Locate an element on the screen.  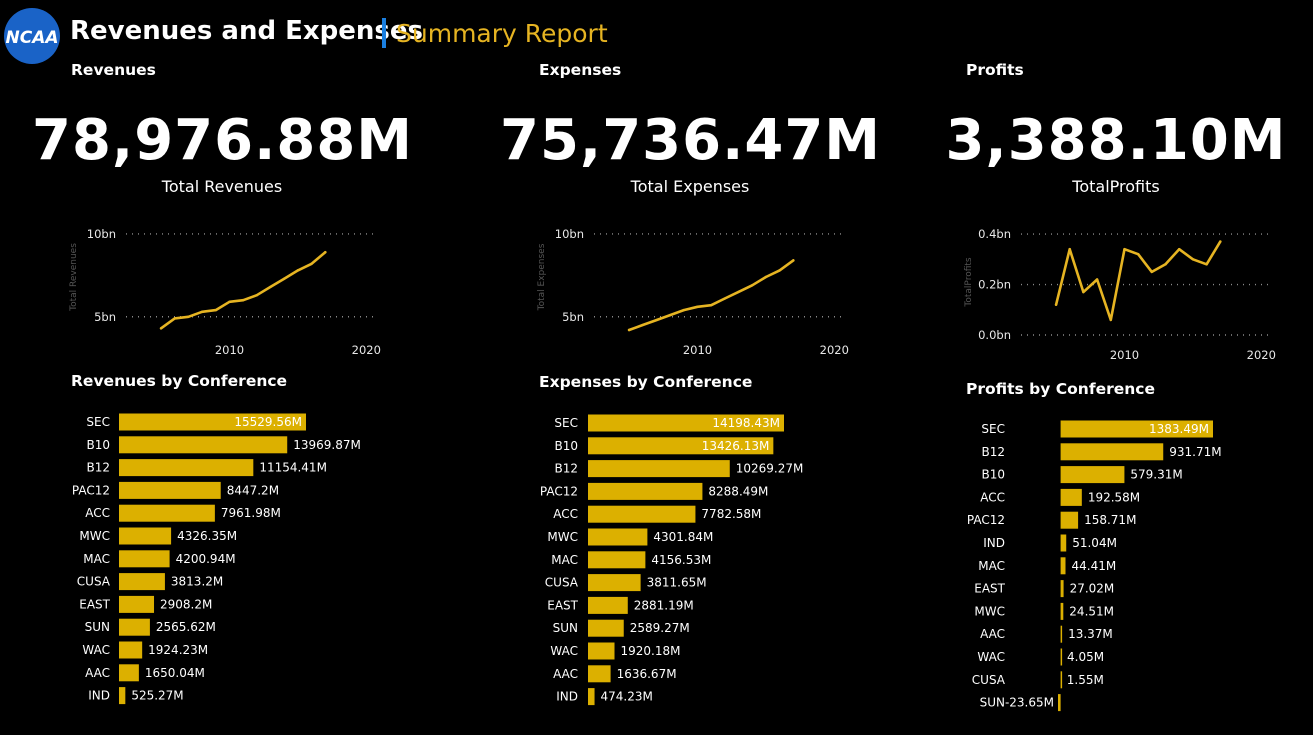
y-tick-label: 5bn is located at coordinates (105, 317).